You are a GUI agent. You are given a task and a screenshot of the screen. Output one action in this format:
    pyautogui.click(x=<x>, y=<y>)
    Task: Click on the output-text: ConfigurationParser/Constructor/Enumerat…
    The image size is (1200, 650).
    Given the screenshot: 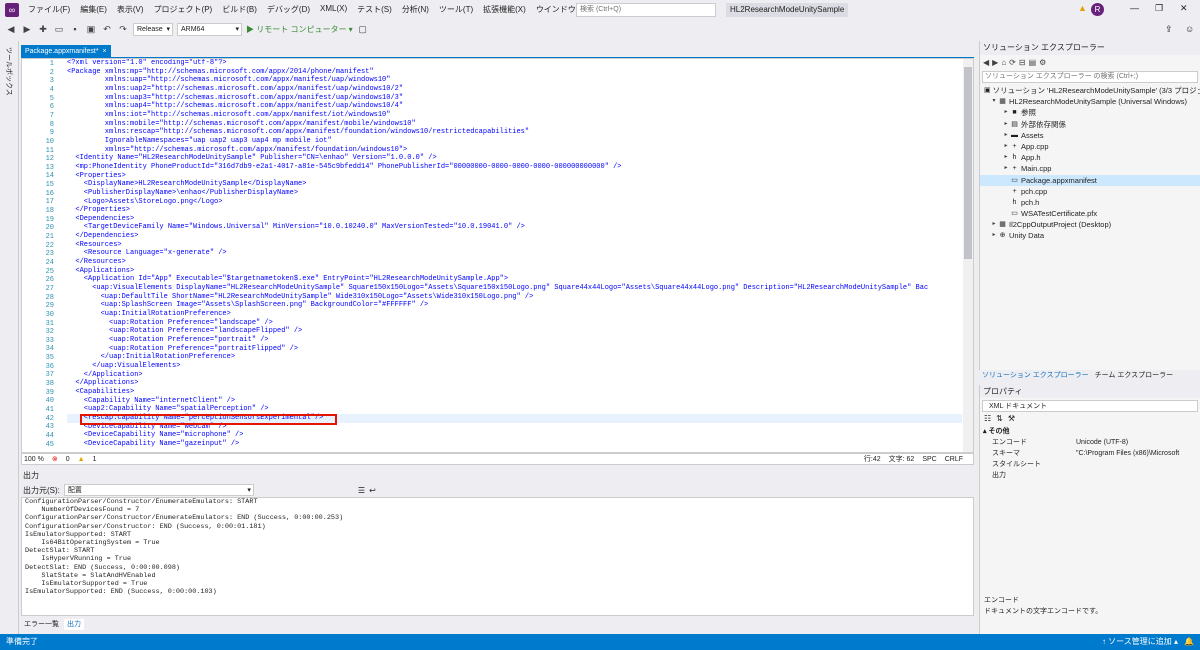 What is the action you would take?
    pyautogui.click(x=497, y=556)
    